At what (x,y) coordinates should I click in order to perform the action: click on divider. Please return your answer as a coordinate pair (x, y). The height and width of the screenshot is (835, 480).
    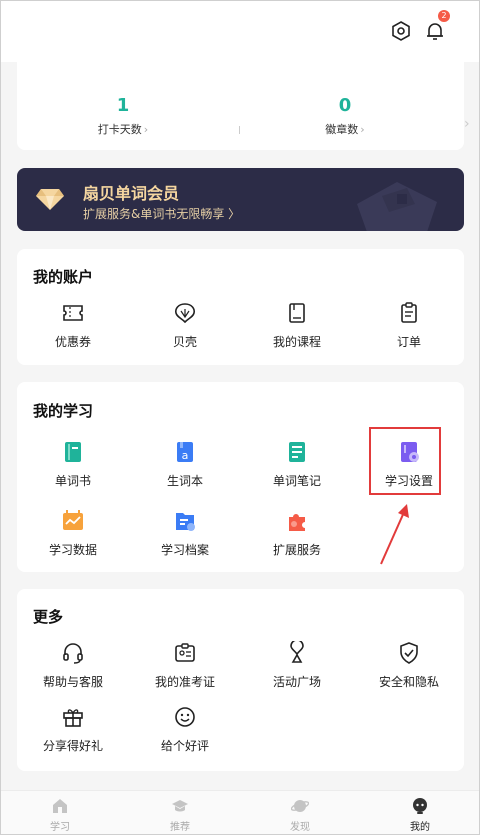
    Looking at the image, I should click on (239, 130).